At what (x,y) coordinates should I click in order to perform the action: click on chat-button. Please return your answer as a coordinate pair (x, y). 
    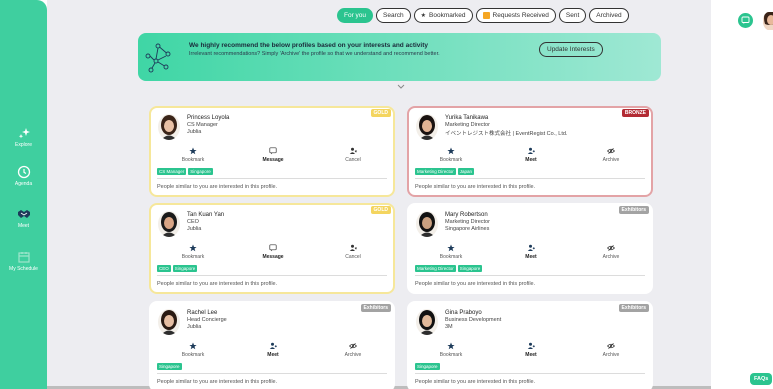
    Looking at the image, I should click on (745, 20).